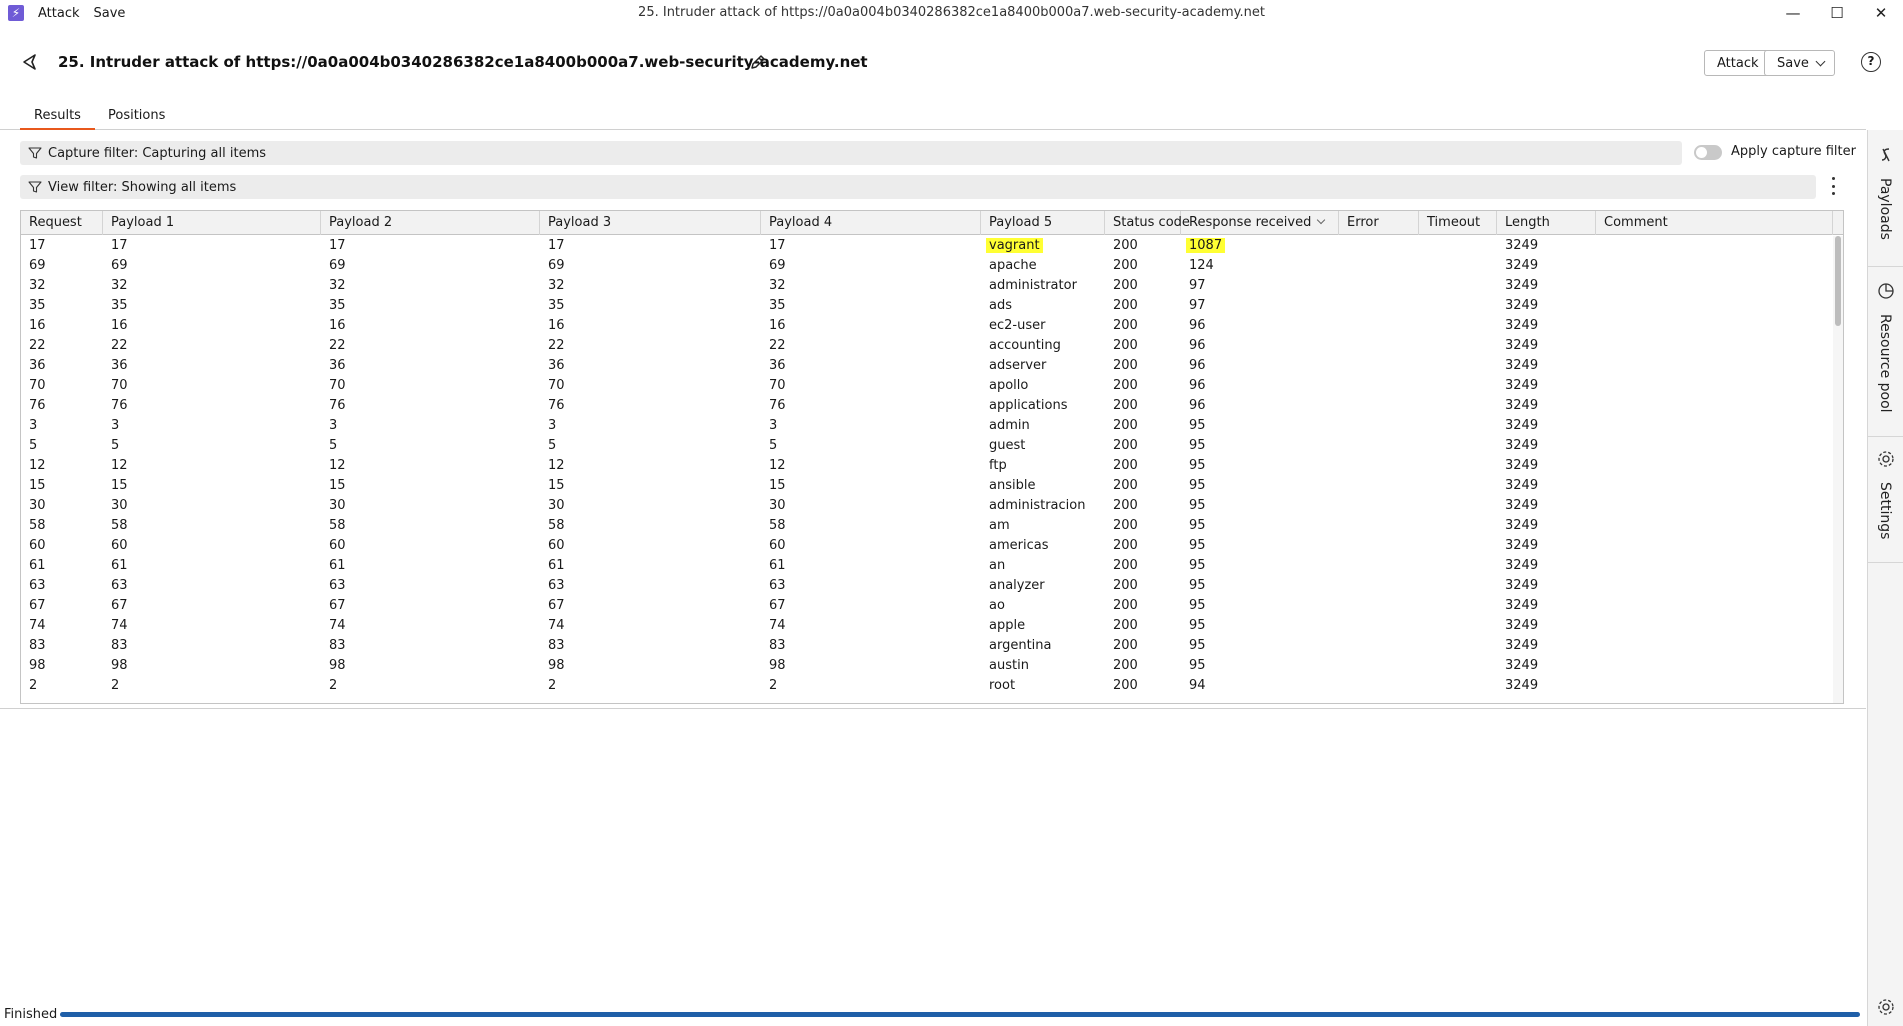 The height and width of the screenshot is (1026, 1903). What do you see at coordinates (59, 13) in the screenshot?
I see `menu-attack: Attack` at bounding box center [59, 13].